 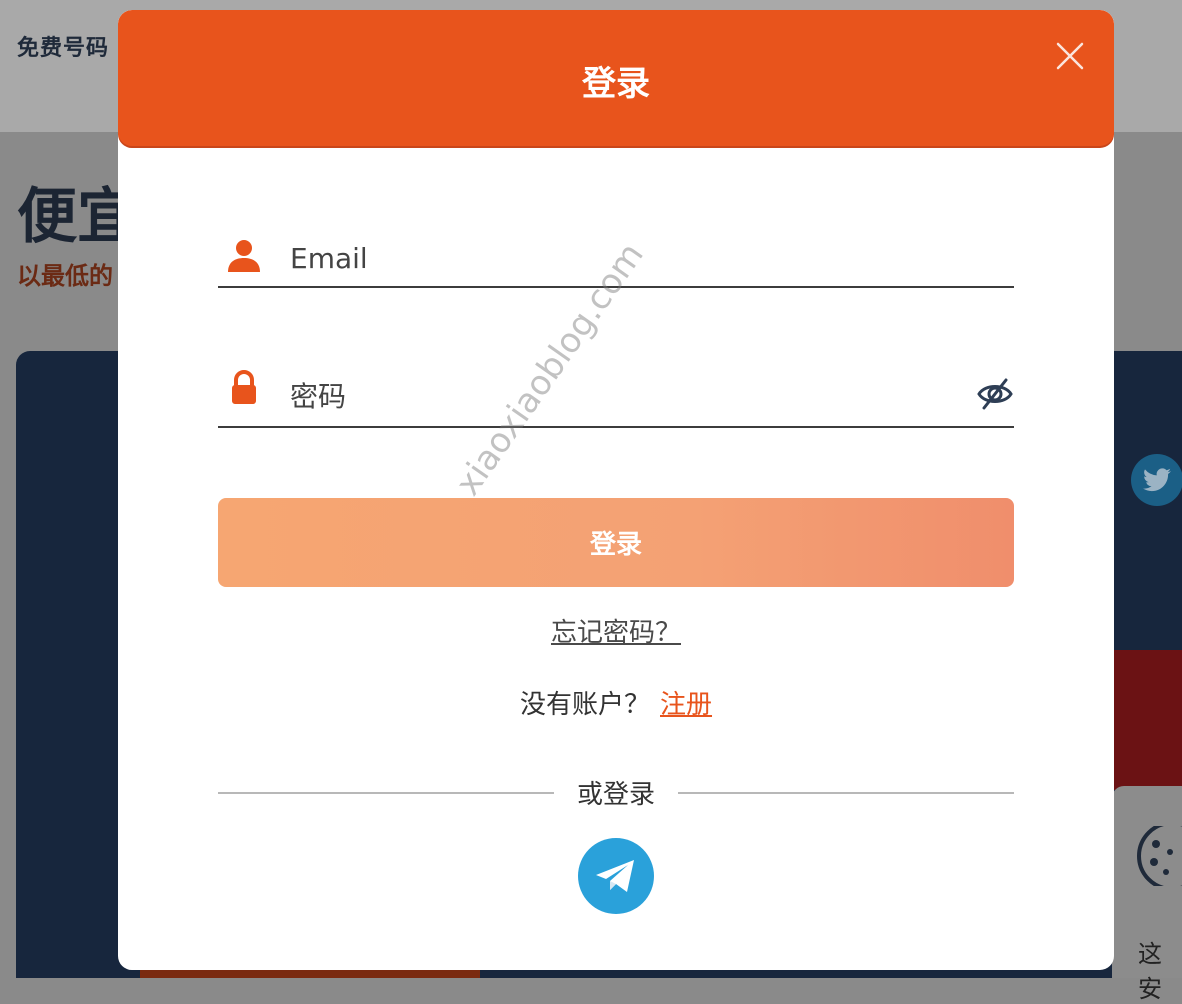 I want to click on modal-title: 登录, so click(x=616, y=84).